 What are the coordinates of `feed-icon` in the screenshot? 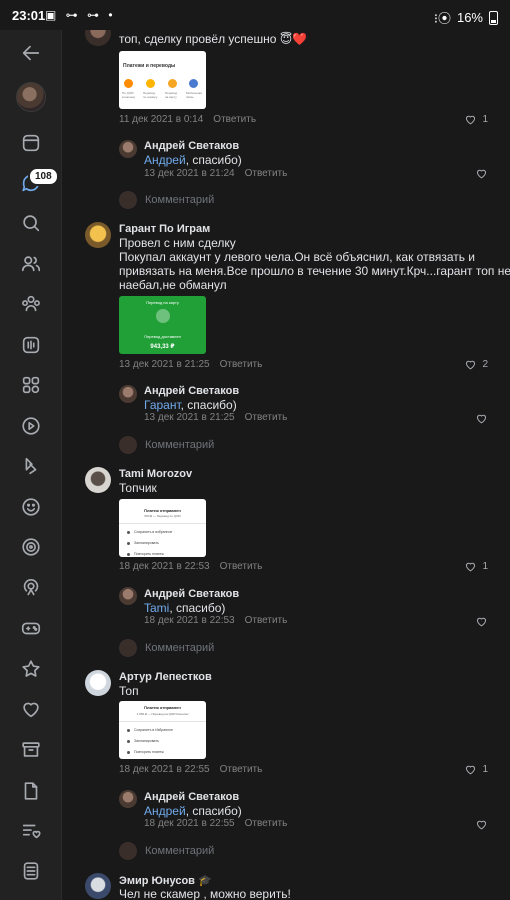 It's located at (31, 143).